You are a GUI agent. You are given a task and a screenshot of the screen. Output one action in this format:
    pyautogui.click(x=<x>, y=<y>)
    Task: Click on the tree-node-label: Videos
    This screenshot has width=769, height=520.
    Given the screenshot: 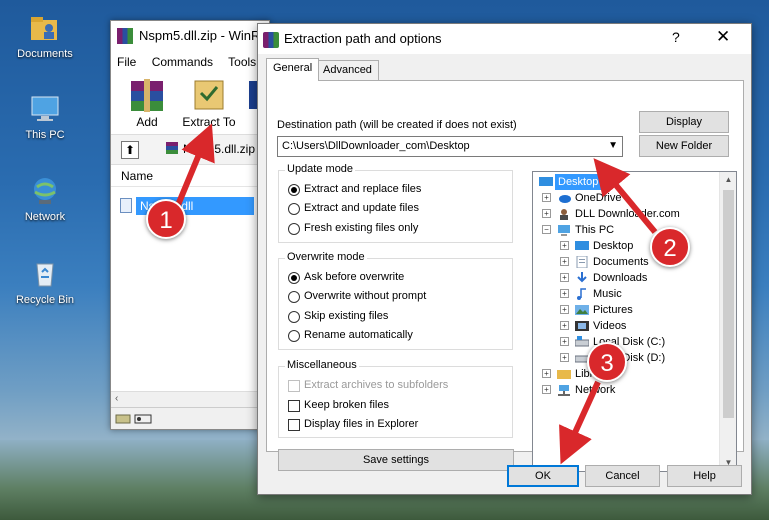 What is the action you would take?
    pyautogui.click(x=610, y=326)
    